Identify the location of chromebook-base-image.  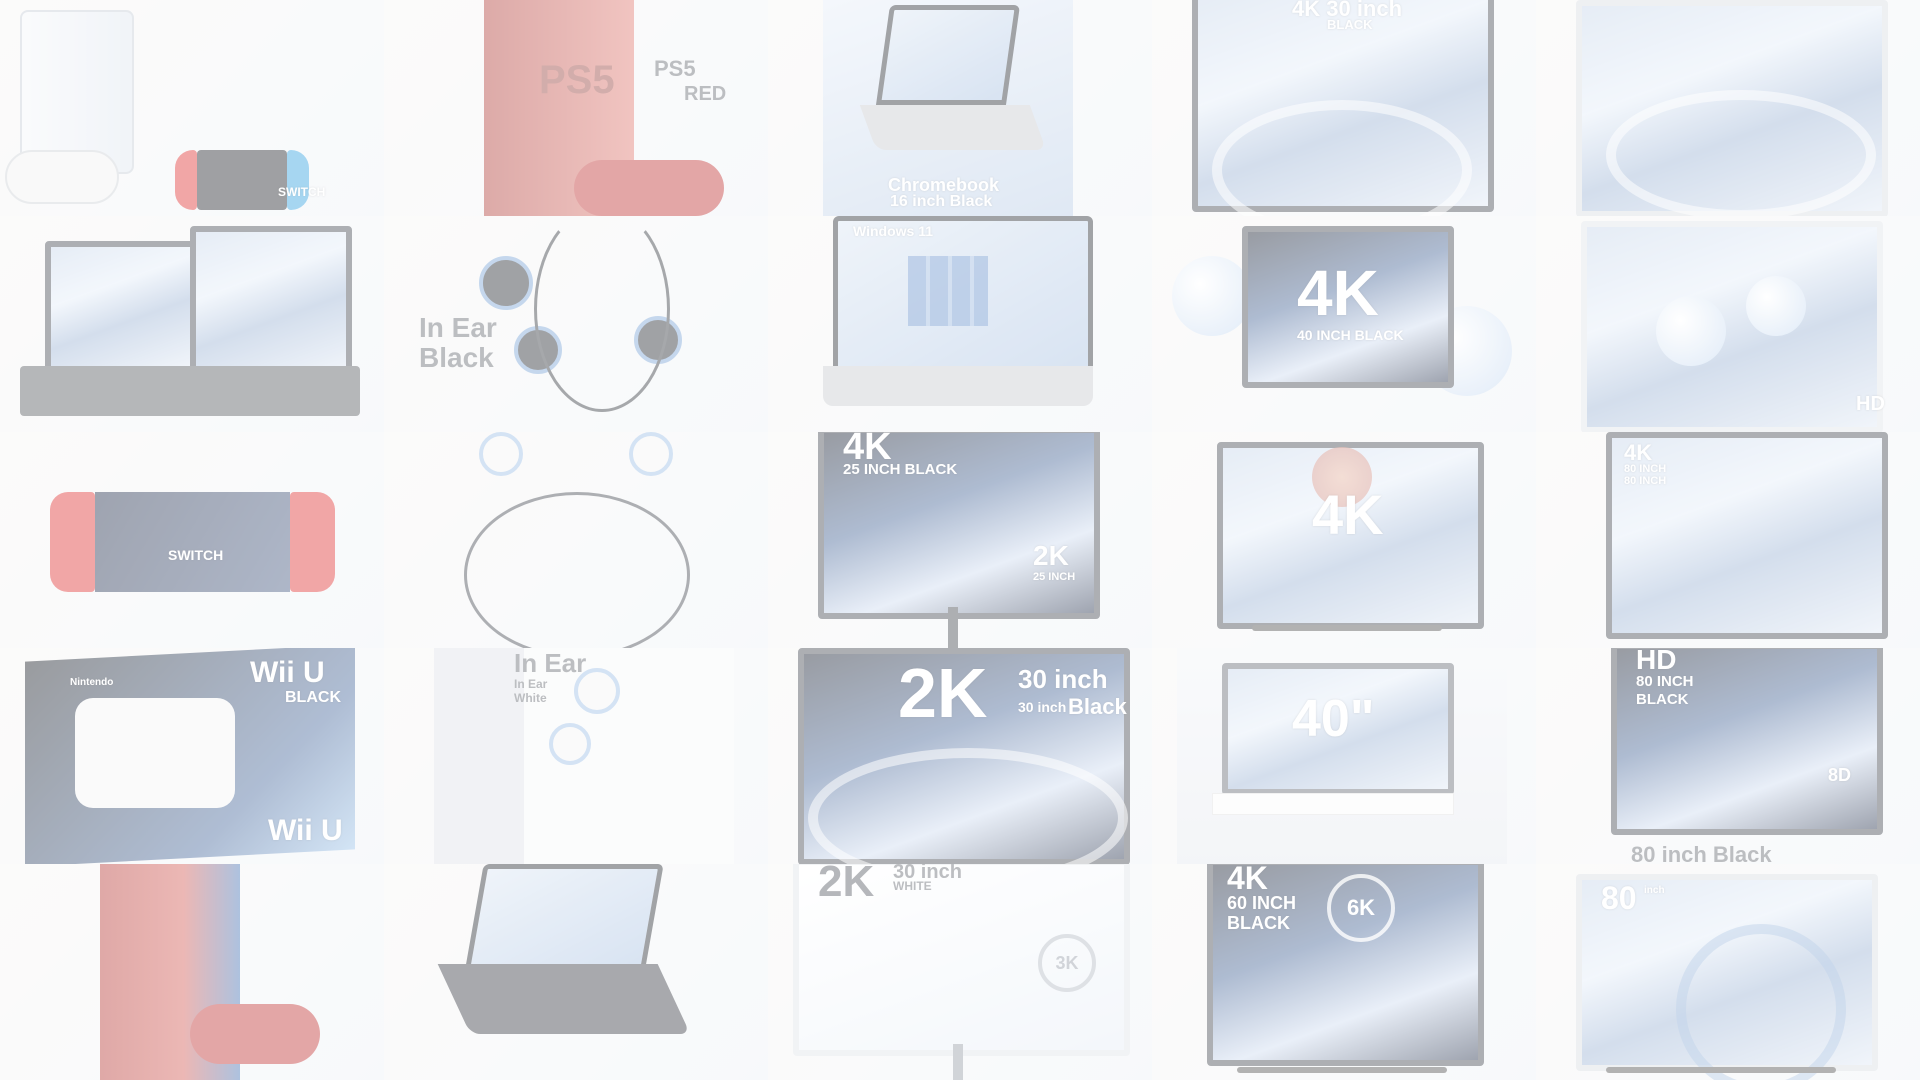
(953, 127).